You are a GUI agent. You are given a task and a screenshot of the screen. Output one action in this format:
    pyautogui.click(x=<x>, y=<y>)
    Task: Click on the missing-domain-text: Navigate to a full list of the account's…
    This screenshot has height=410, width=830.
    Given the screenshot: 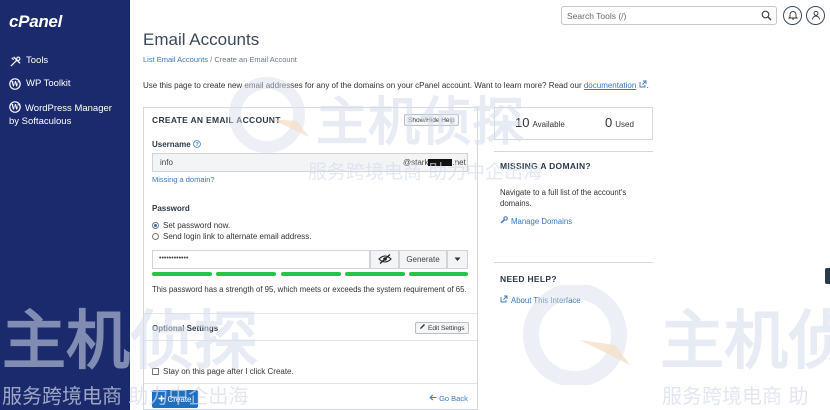 What is the action you would take?
    pyautogui.click(x=563, y=198)
    